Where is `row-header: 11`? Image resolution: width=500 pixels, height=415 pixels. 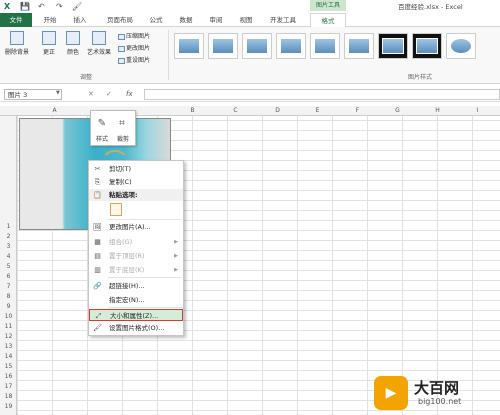
row-header: 11 is located at coordinates (8, 326).